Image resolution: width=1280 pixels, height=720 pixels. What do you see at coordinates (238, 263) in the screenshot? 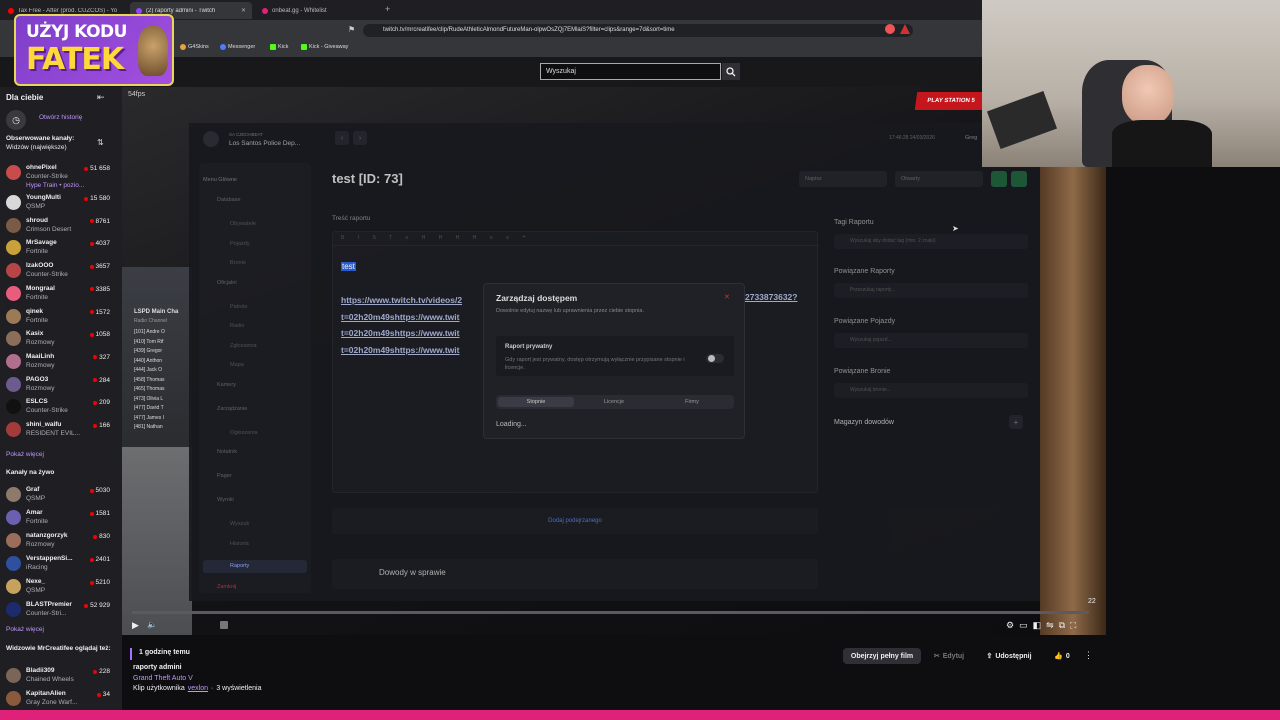
I see `menu-item: Bronie` at bounding box center [238, 263].